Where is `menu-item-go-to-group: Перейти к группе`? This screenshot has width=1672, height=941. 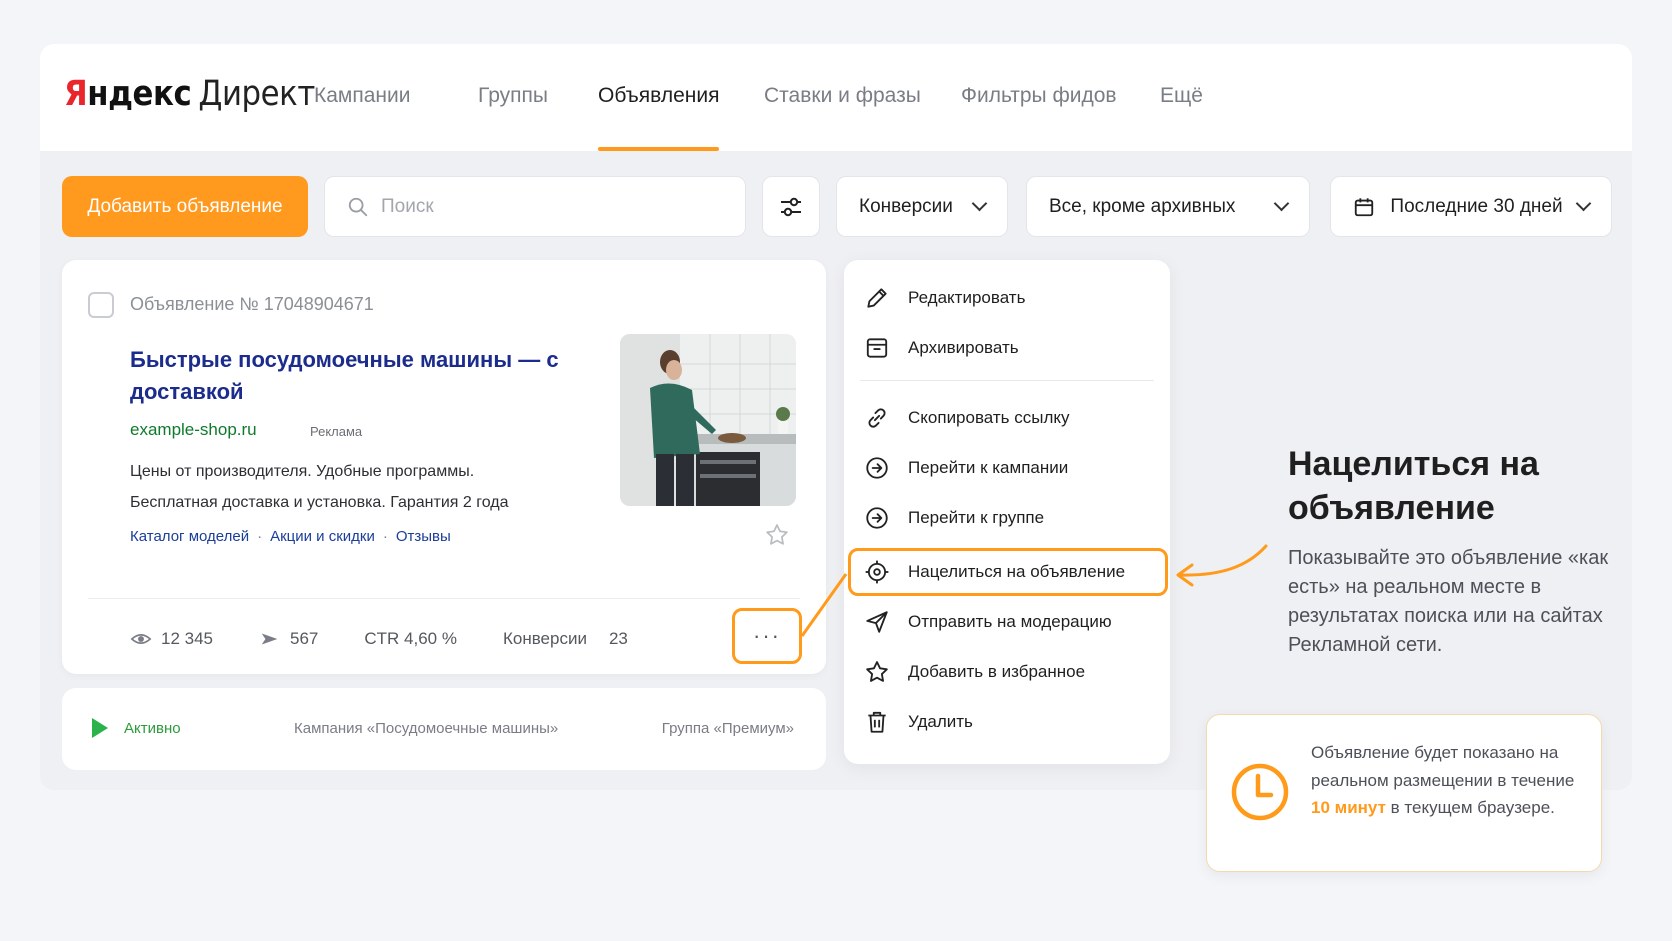 menu-item-go-to-group: Перейти к группе is located at coordinates (954, 518).